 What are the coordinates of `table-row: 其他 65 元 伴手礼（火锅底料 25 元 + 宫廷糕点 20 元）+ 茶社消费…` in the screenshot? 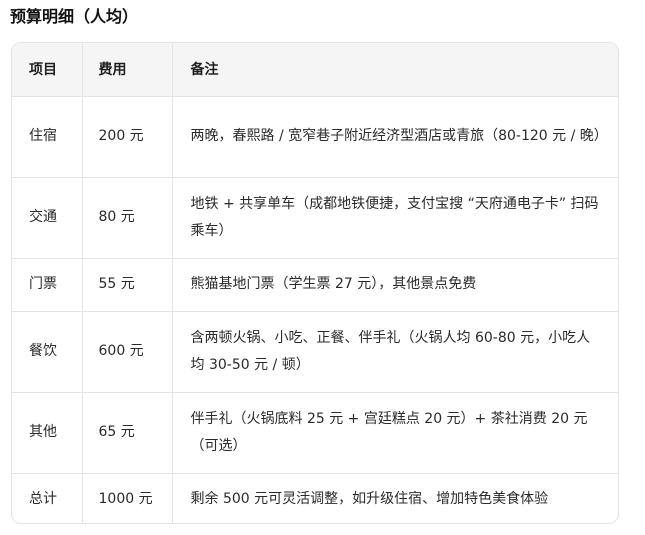 It's located at (315, 433).